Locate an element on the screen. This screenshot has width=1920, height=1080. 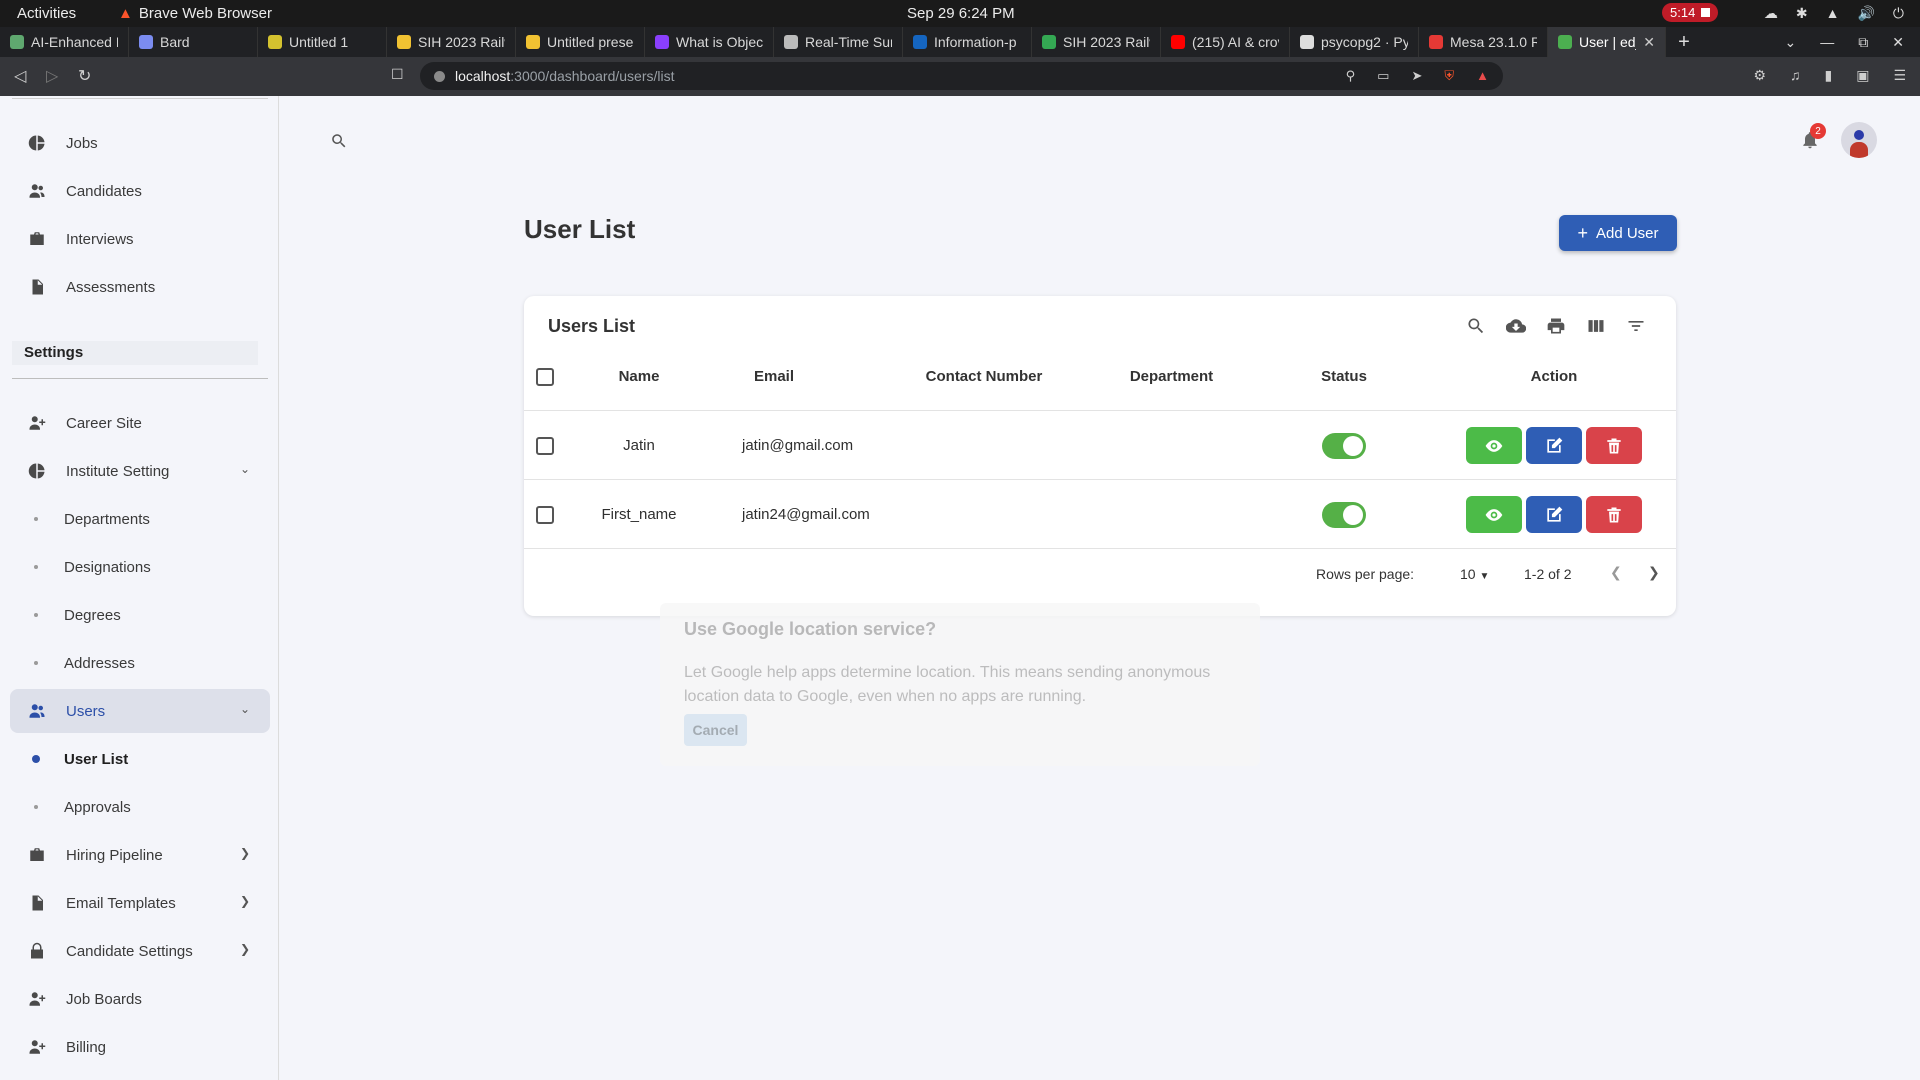
select-all-checkbox is located at coordinates (545, 376).